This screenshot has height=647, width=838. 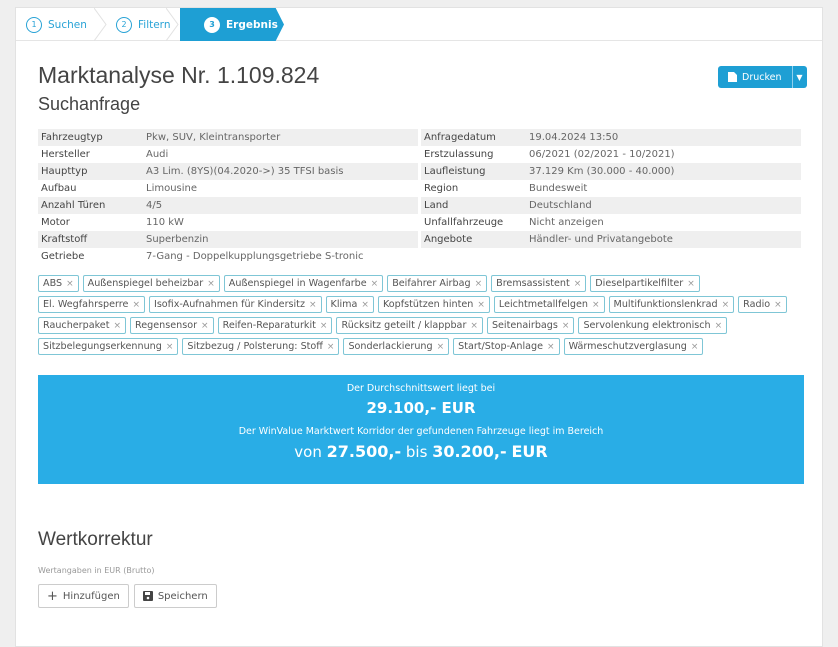 What do you see at coordinates (602, 154) in the screenshot?
I see `param-value: 06/2021 (02/2021 - 10/2021)` at bounding box center [602, 154].